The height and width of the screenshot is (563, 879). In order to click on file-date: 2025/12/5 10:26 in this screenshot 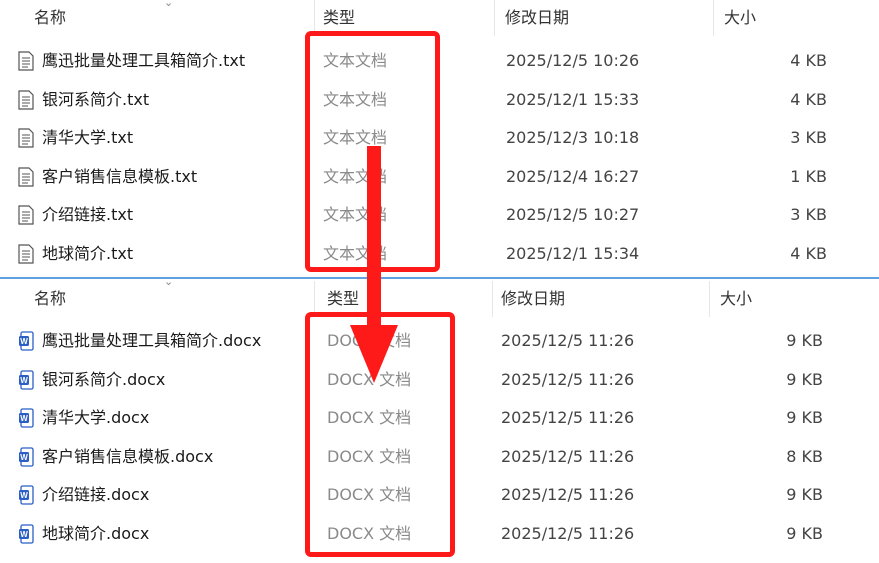, I will do `click(573, 60)`.